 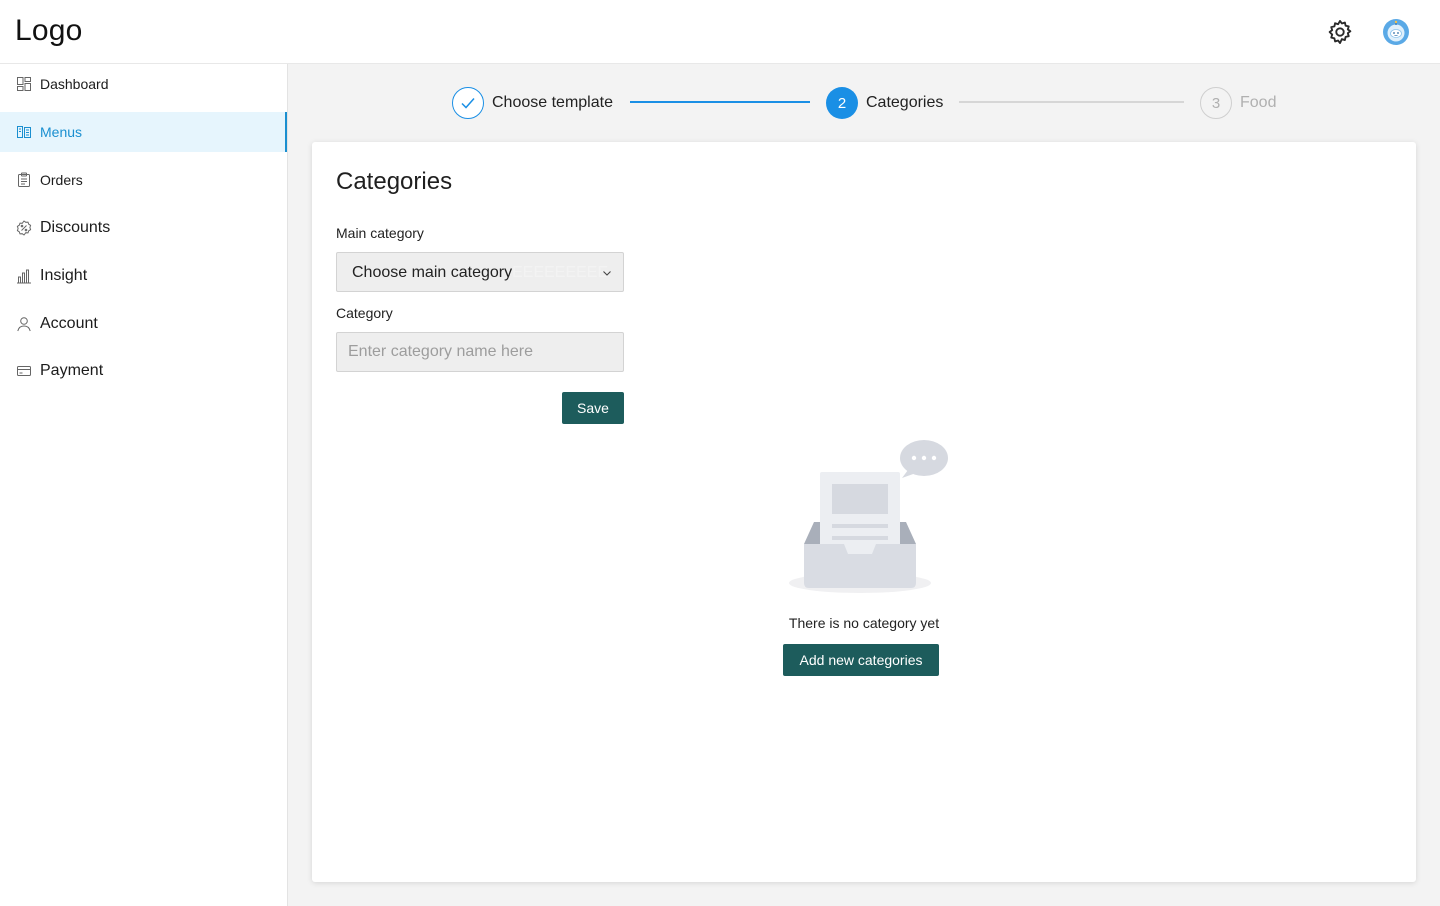 What do you see at coordinates (69, 323) in the screenshot?
I see `sidebar-item-label: Account` at bounding box center [69, 323].